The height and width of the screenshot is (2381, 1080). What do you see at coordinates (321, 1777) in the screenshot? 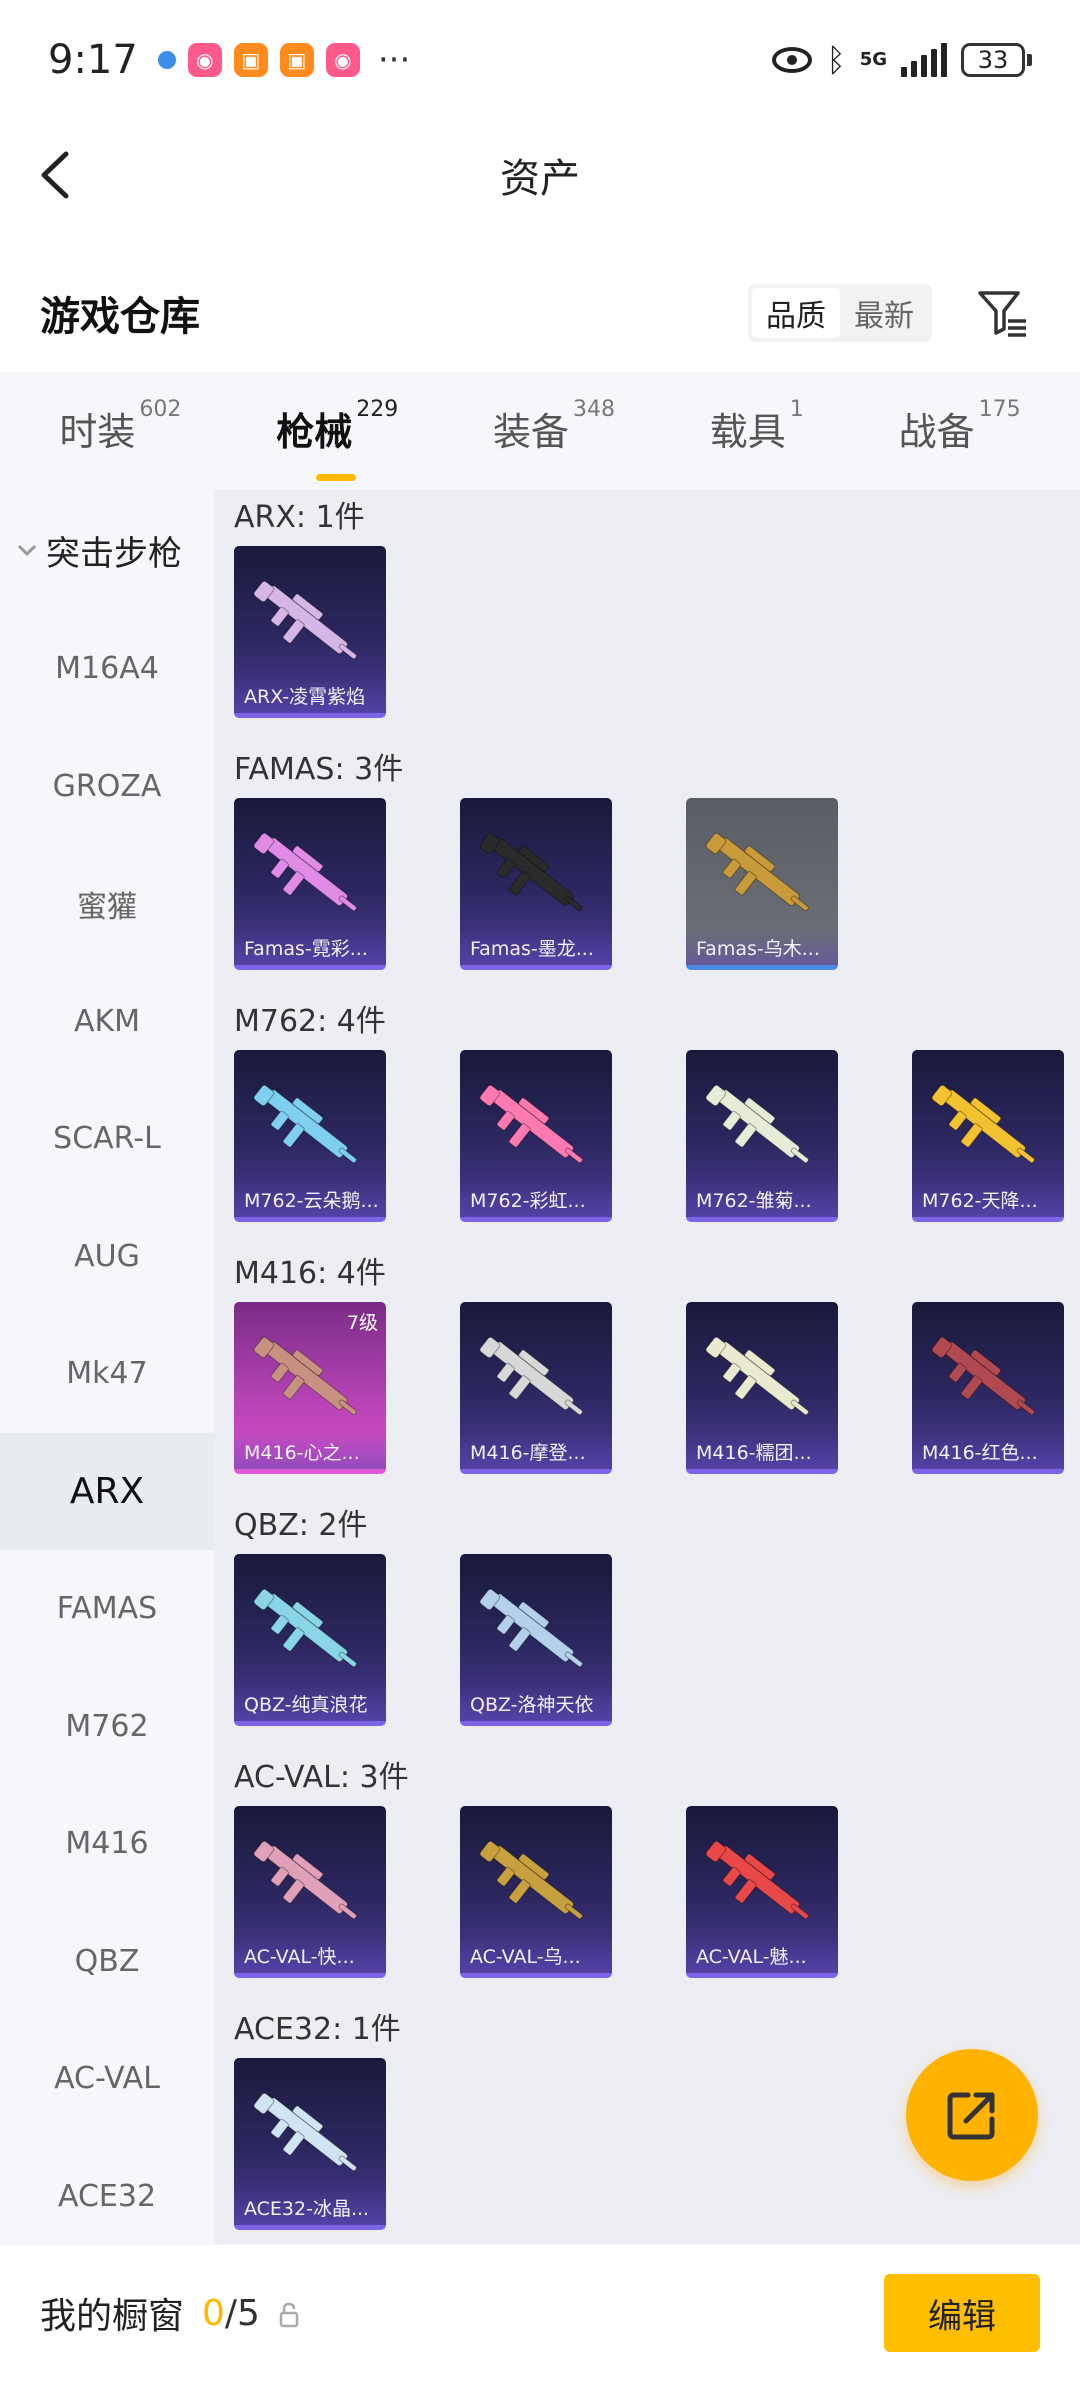
I see `weapon-group-title: AC-VAL: 3件` at bounding box center [321, 1777].